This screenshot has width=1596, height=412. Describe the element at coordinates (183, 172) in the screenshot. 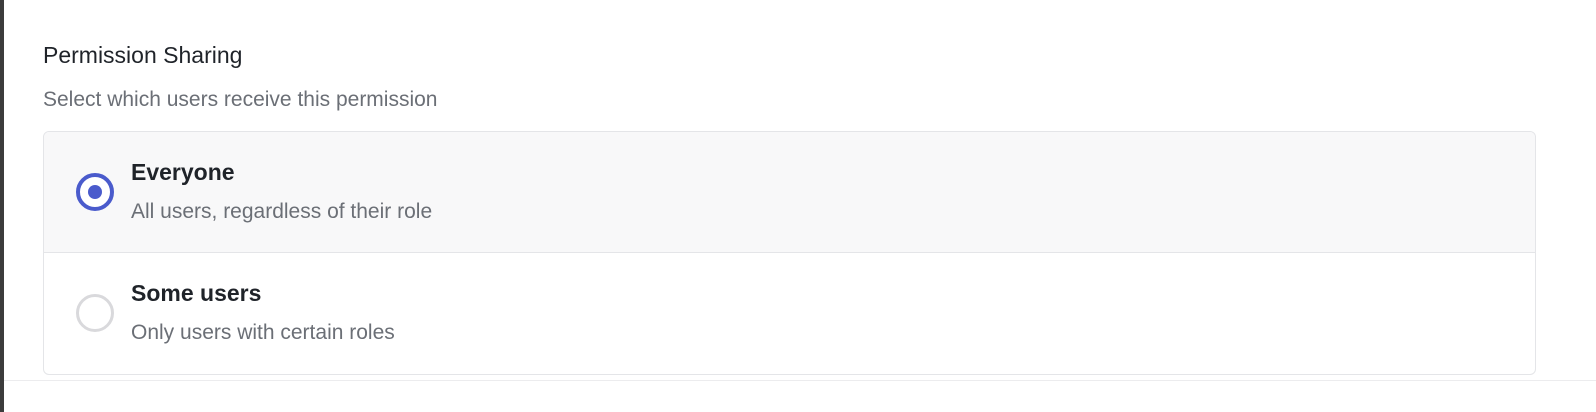

I see `option-everyone-label: Everyone` at that location.